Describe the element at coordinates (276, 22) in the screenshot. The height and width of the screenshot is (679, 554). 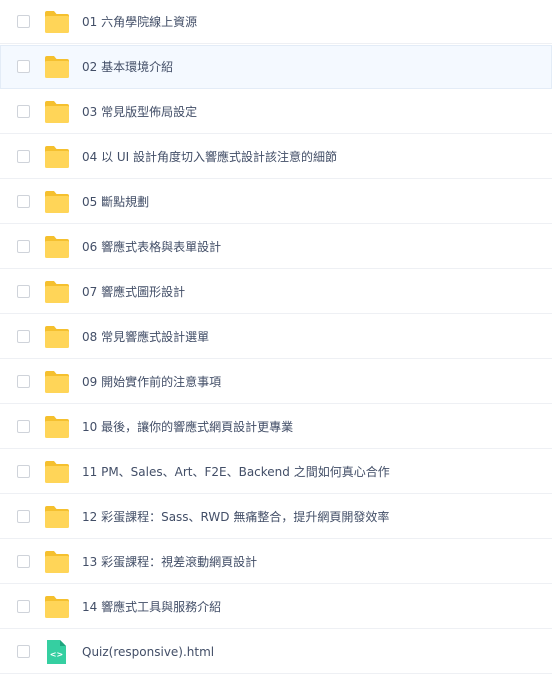
I see `file-row: 01 六角學院線上資源` at that location.